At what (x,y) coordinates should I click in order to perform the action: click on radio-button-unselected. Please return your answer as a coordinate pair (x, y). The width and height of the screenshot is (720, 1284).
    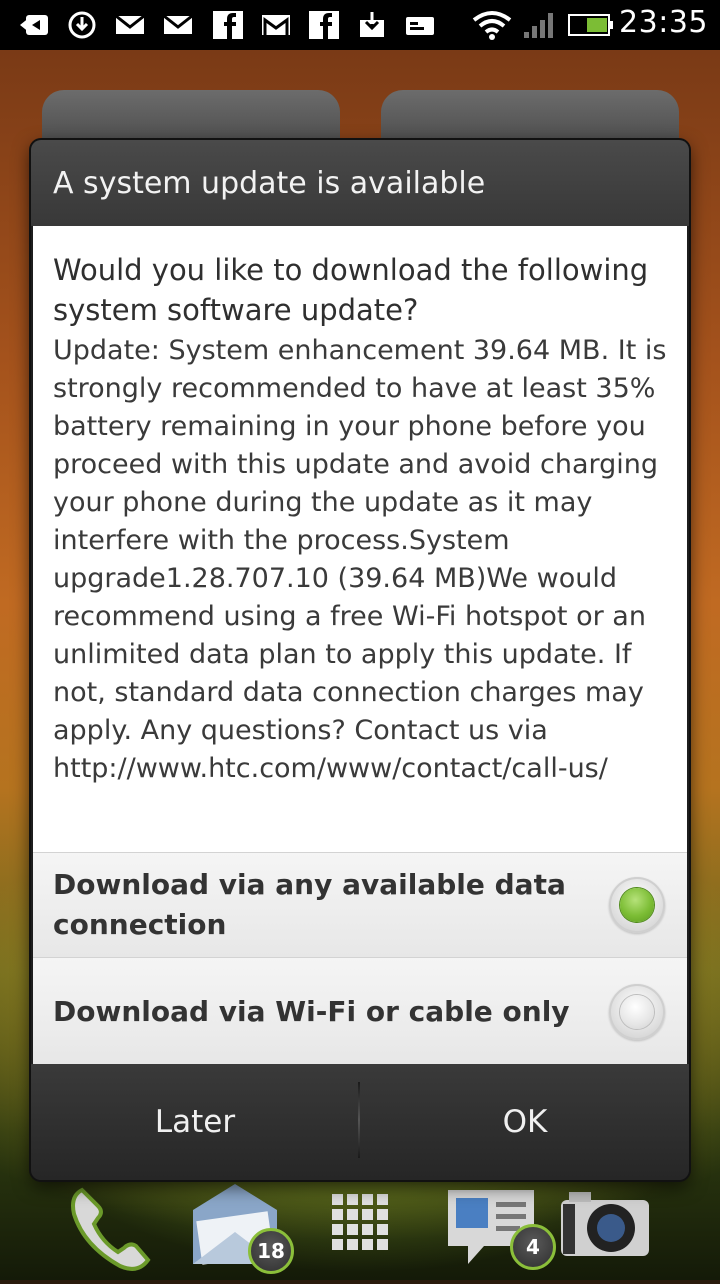
    Looking at the image, I should click on (637, 1012).